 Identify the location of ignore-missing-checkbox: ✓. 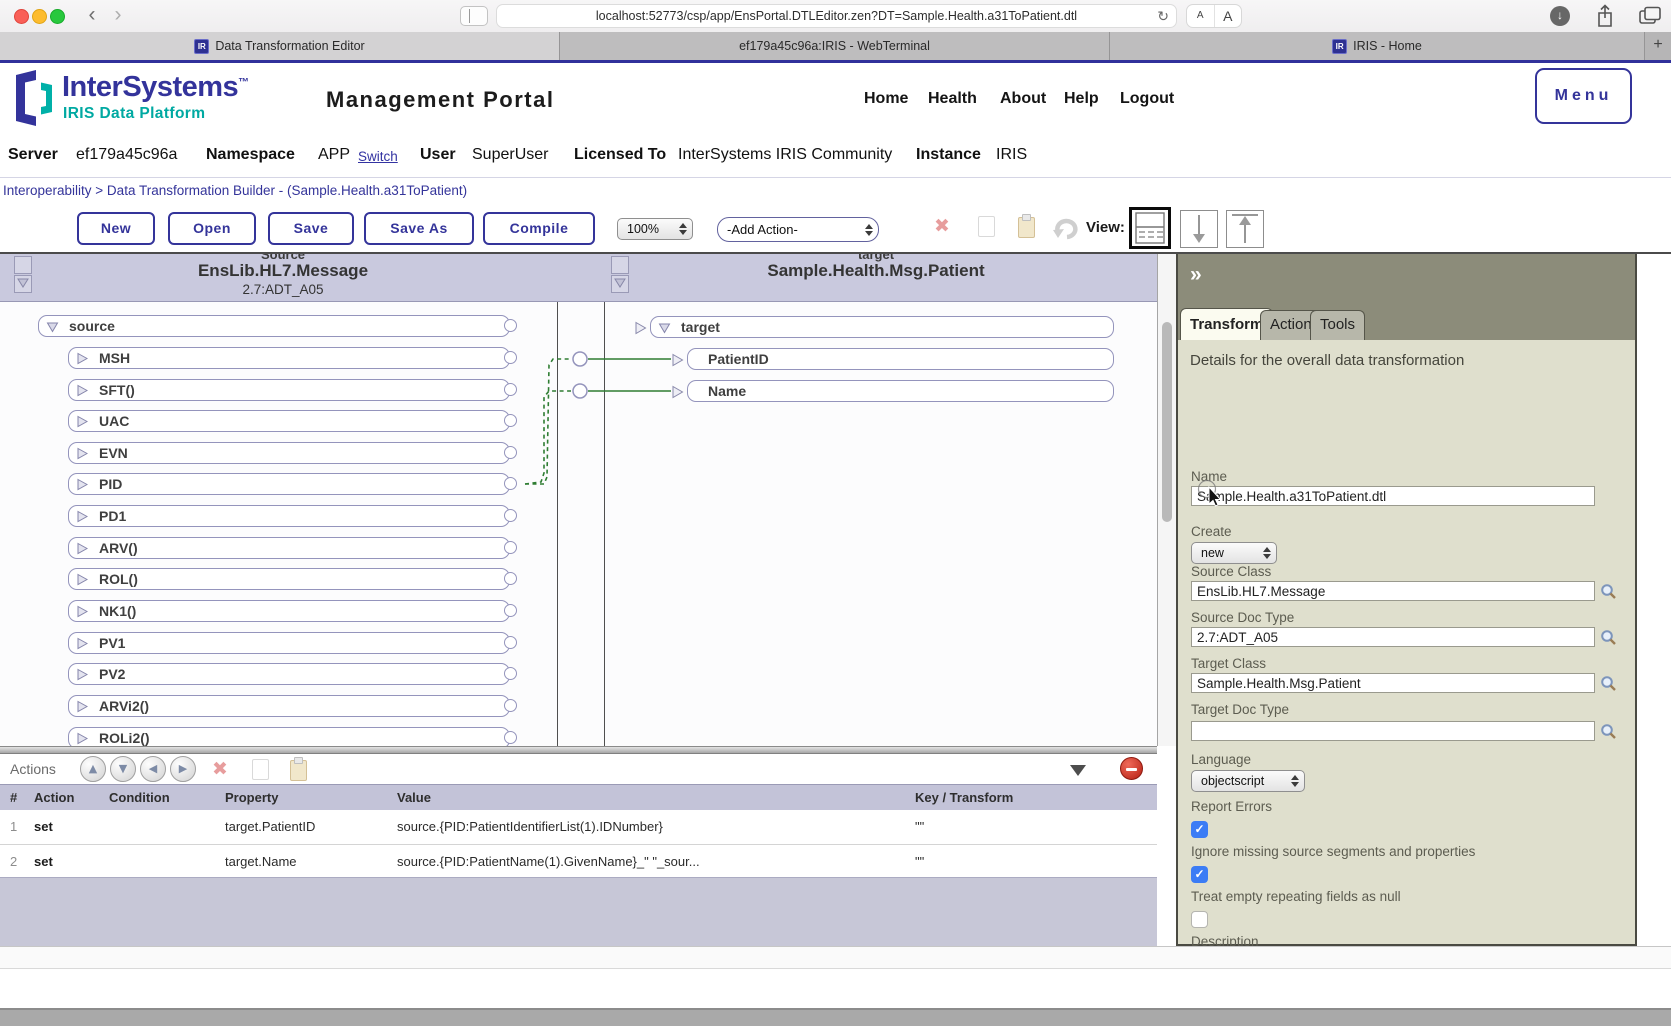
(1199, 874).